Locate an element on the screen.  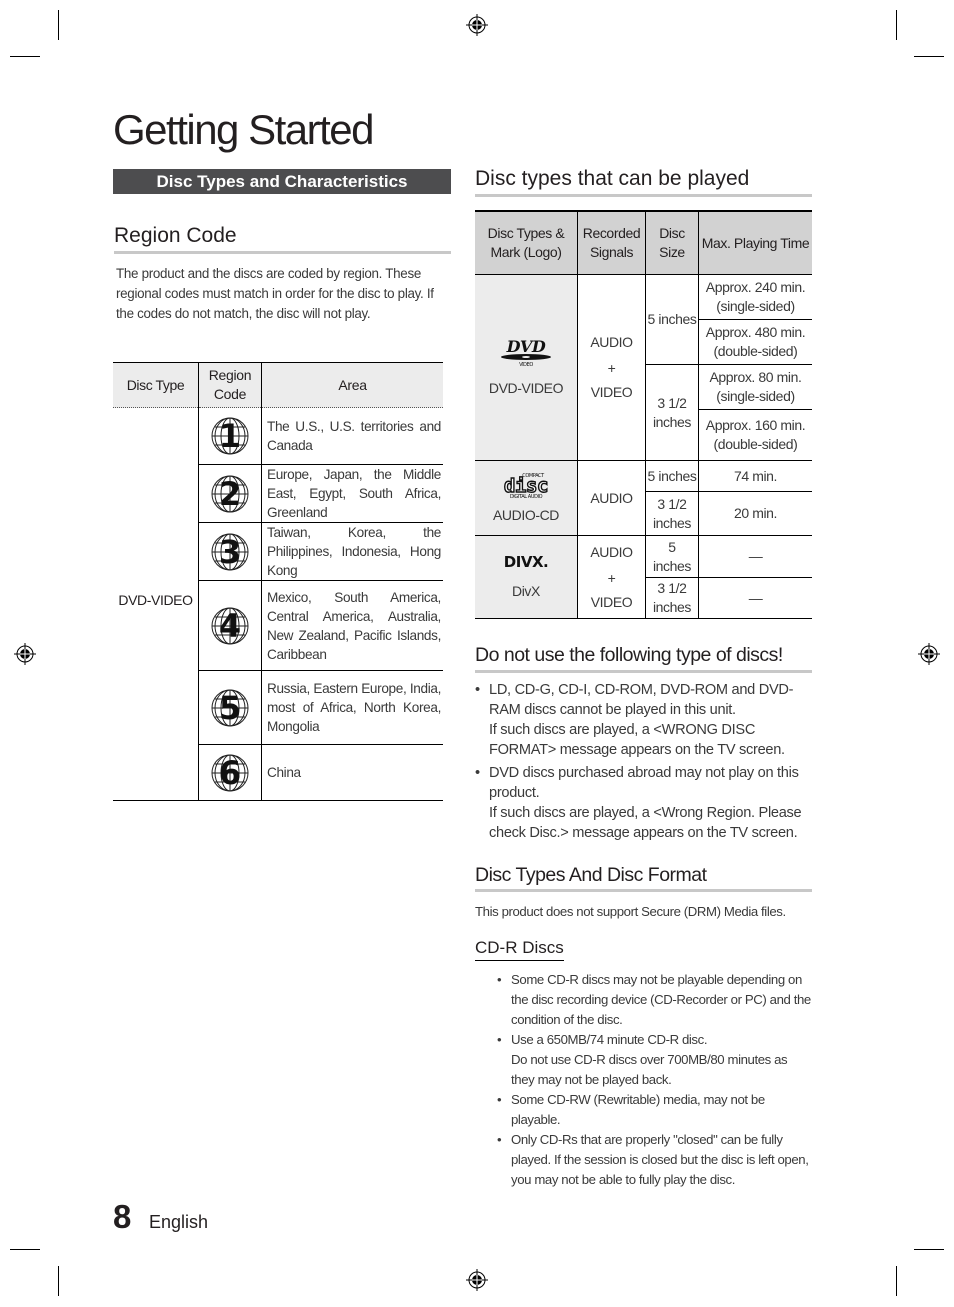
svg-text: DVD is located at coordinates (526, 347).